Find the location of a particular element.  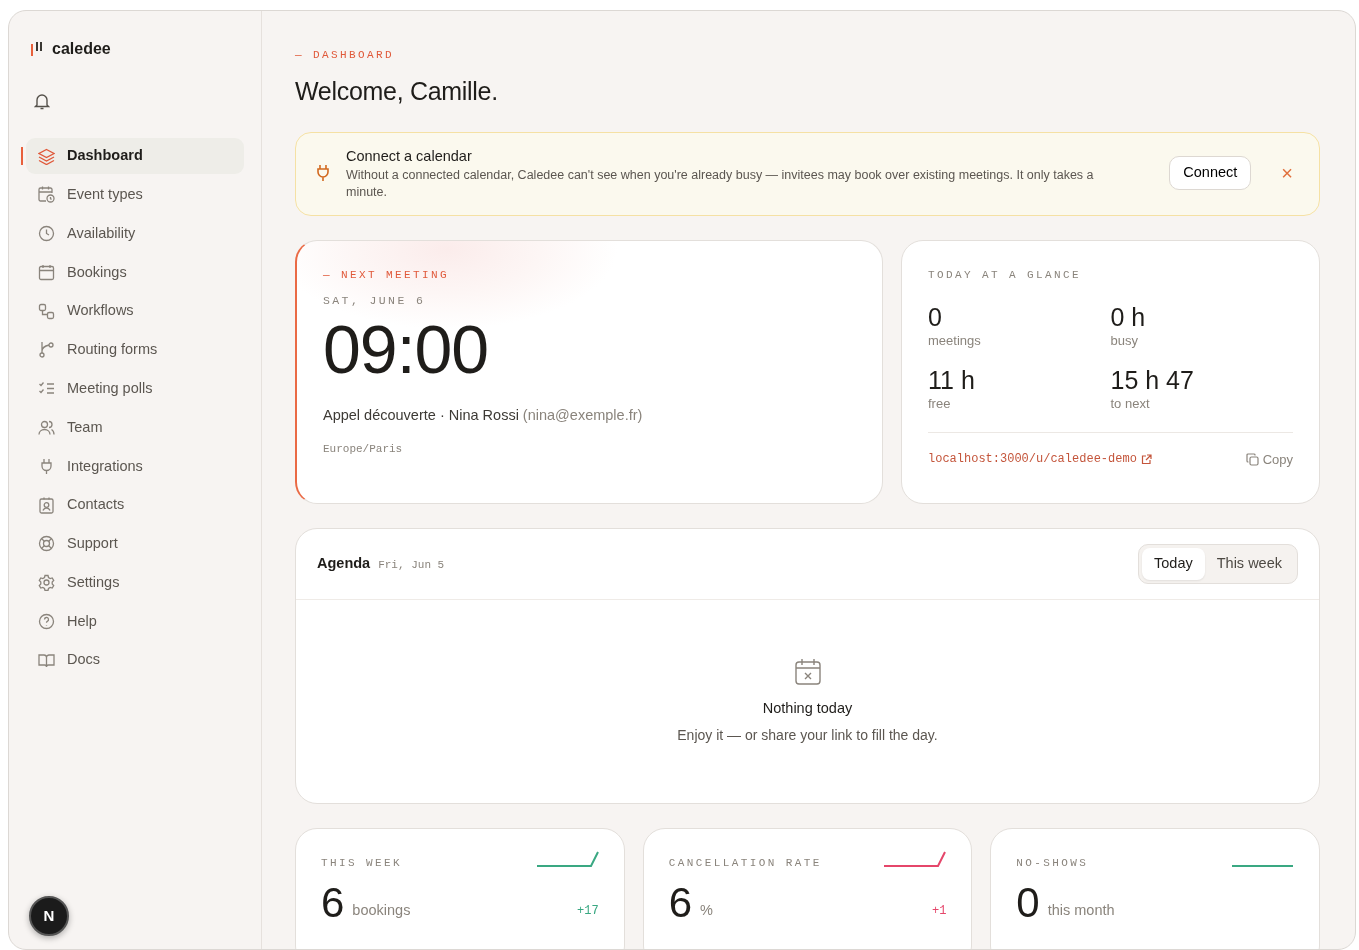

layers-icon is located at coordinates (46, 156).